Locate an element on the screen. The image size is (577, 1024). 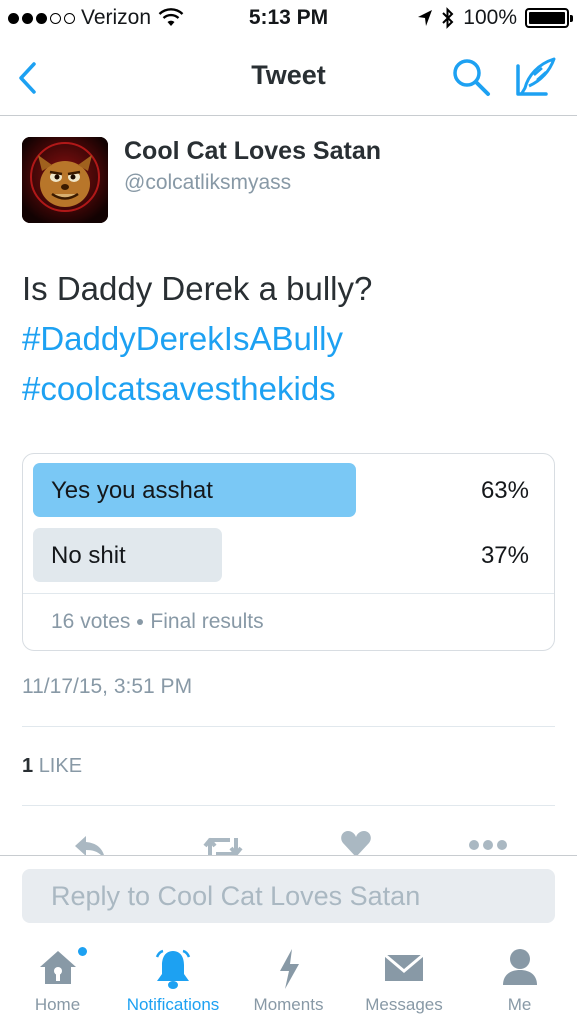
reply-input: Reply to Cool Cat Loves Satan is located at coordinates (288, 896).